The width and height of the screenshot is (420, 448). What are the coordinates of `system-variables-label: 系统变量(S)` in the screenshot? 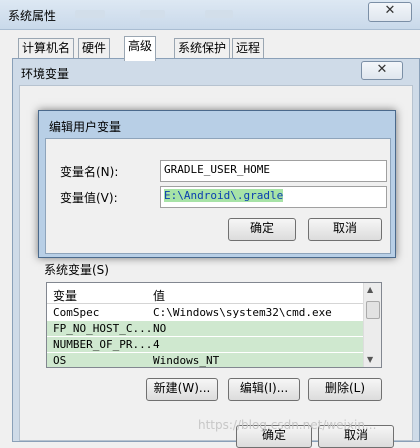 It's located at (76, 270).